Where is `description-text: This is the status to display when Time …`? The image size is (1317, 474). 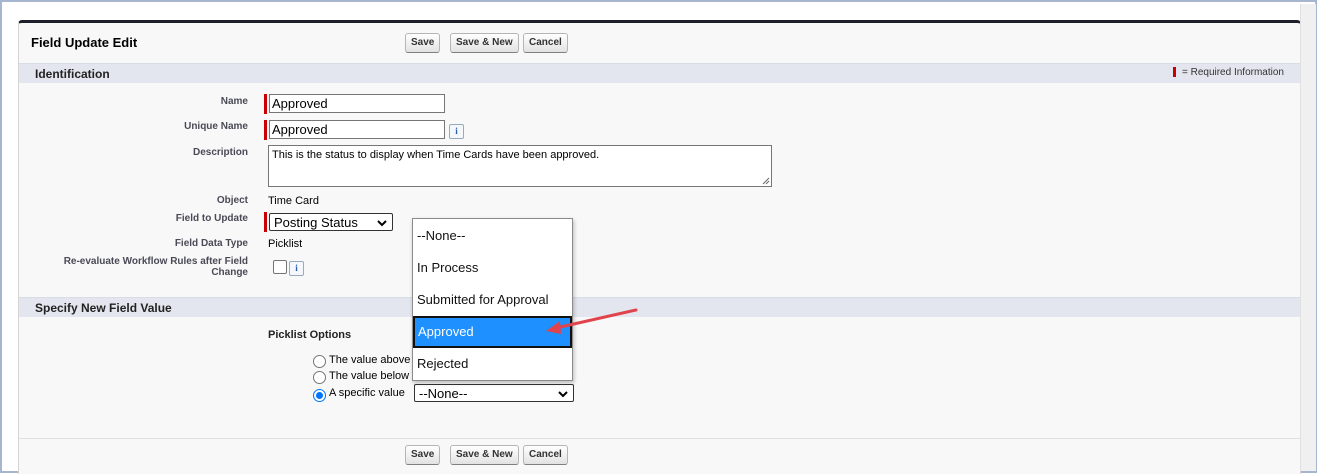
description-text: This is the status to display when Time … is located at coordinates (436, 155).